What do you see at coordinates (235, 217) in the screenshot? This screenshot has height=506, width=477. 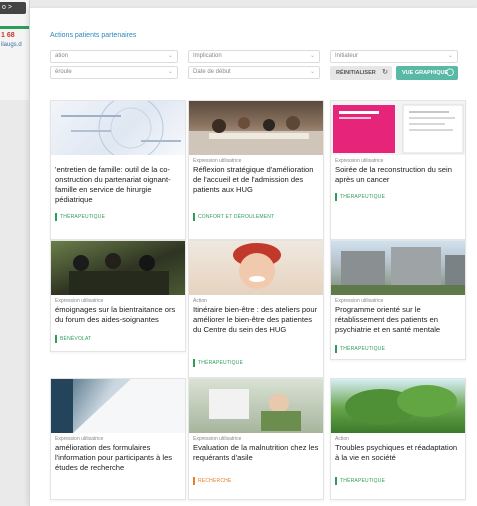 I see `card-tag: CONFORT ET DÉROULEMENT` at bounding box center [235, 217].